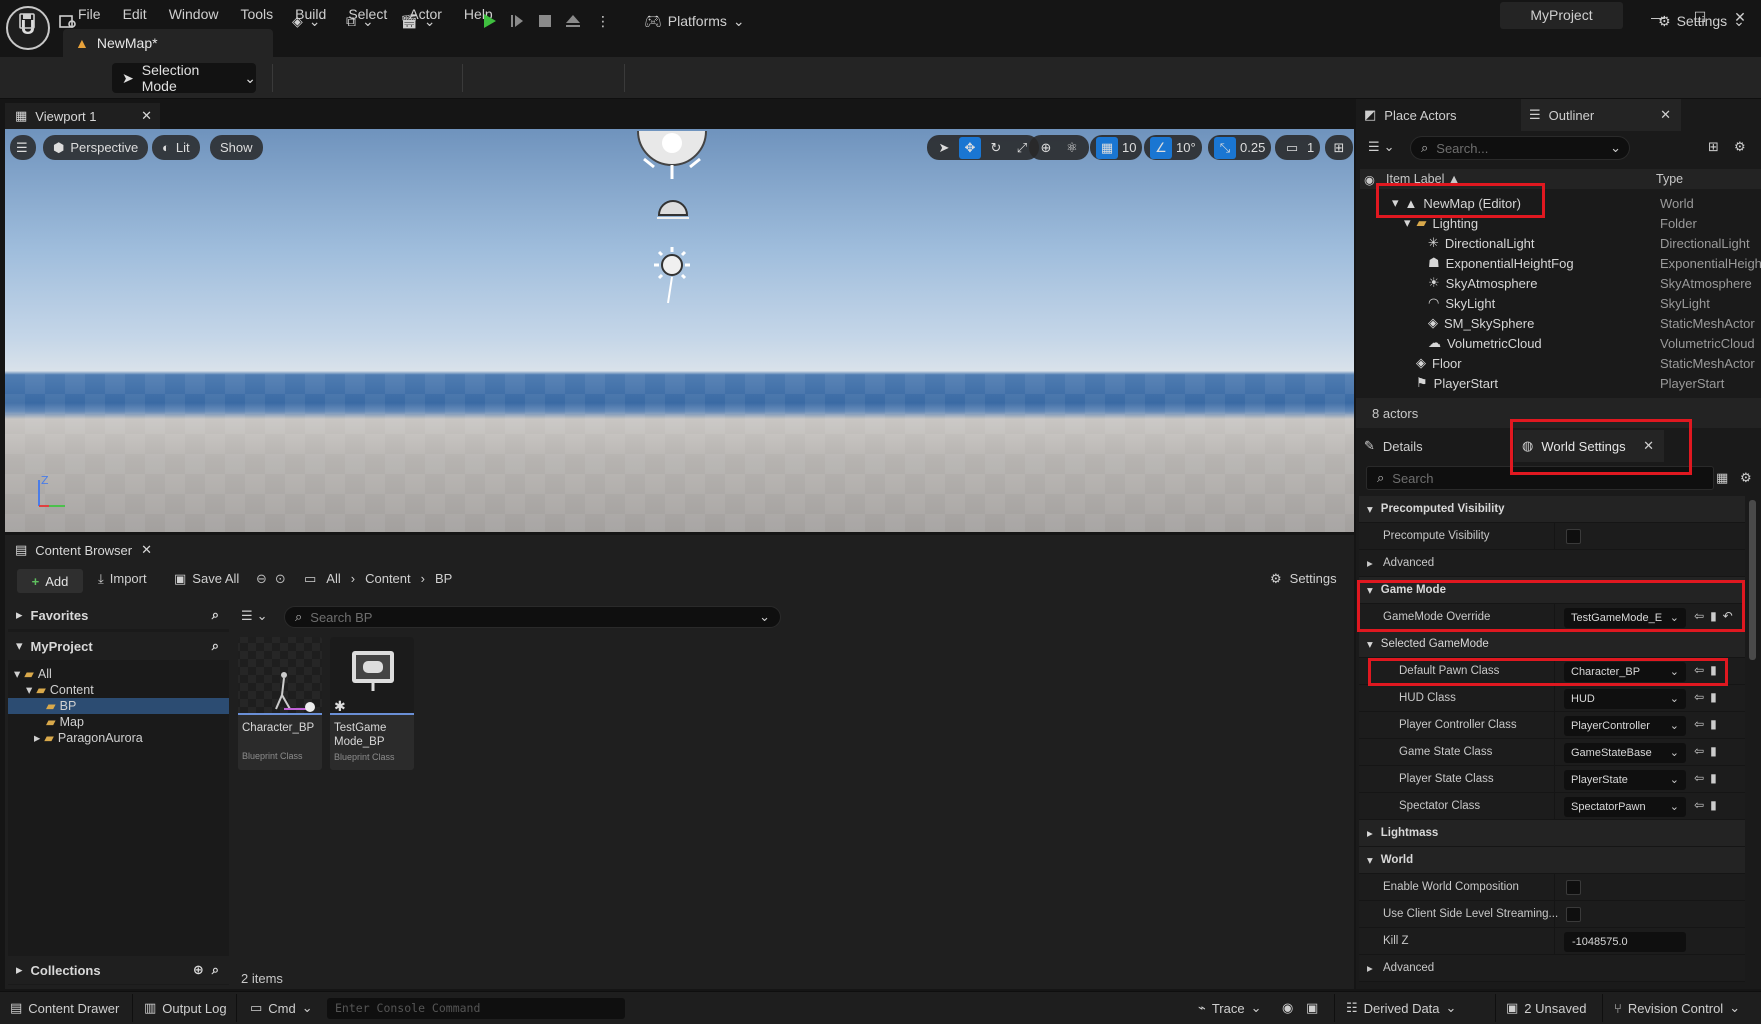 Image resolution: width=1761 pixels, height=1024 pixels. What do you see at coordinates (603, 21) in the screenshot?
I see `play-options-icon: ⋮` at bounding box center [603, 21].